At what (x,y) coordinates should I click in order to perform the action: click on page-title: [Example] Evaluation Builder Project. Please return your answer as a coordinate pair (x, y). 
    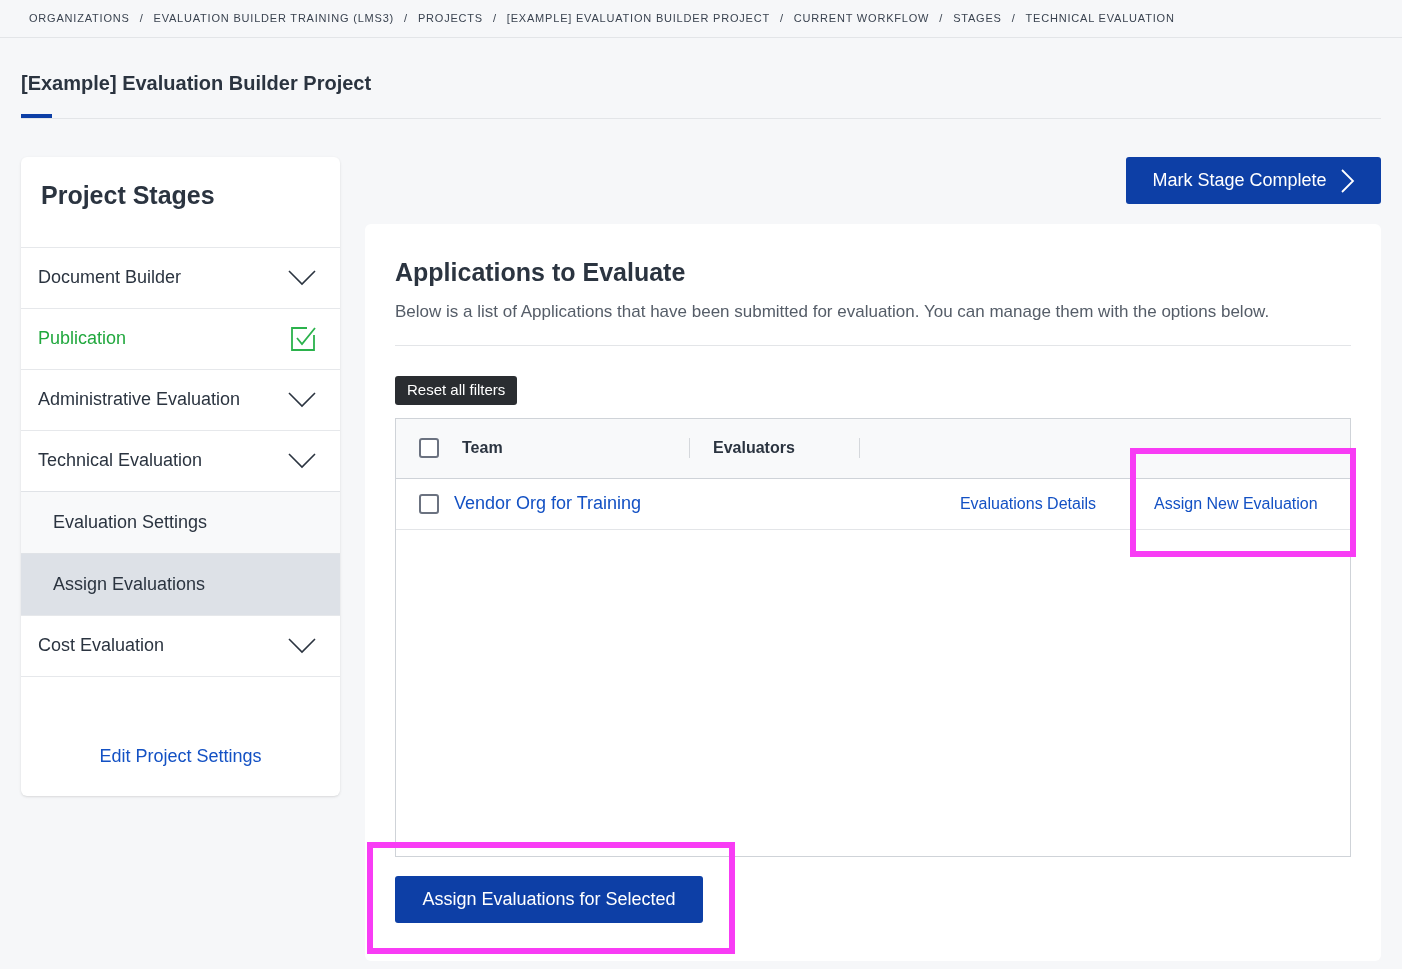
    Looking at the image, I should click on (197, 83).